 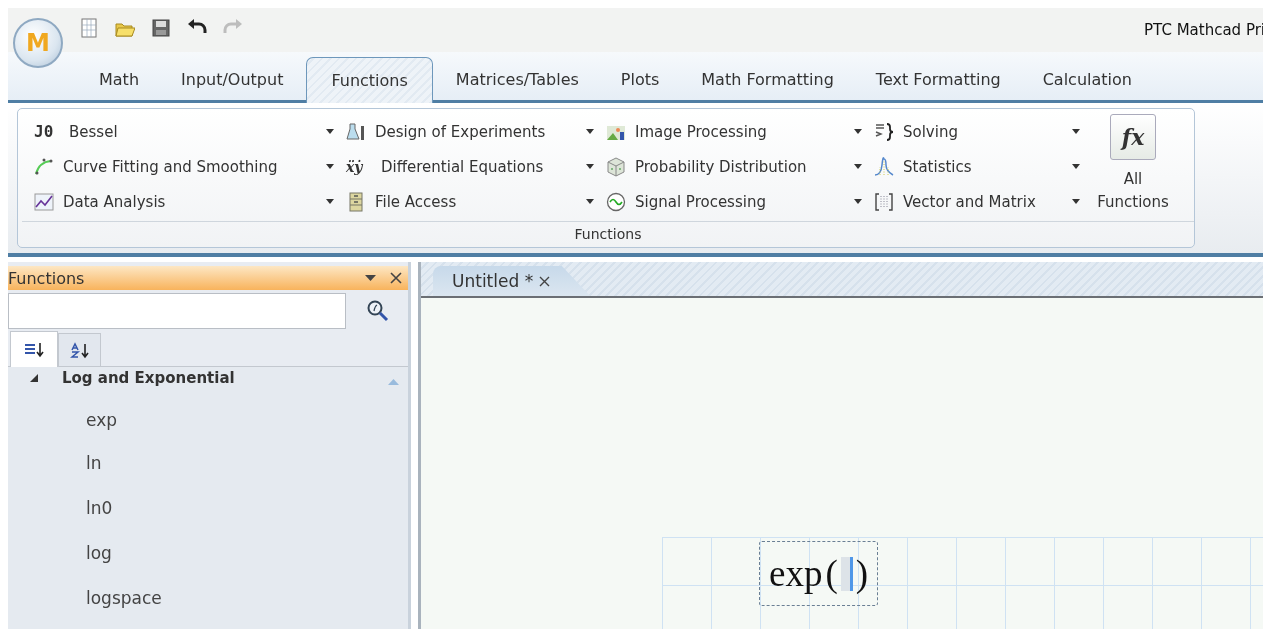 I want to click on ribbon-tab: Input/Output, so click(x=232, y=78).